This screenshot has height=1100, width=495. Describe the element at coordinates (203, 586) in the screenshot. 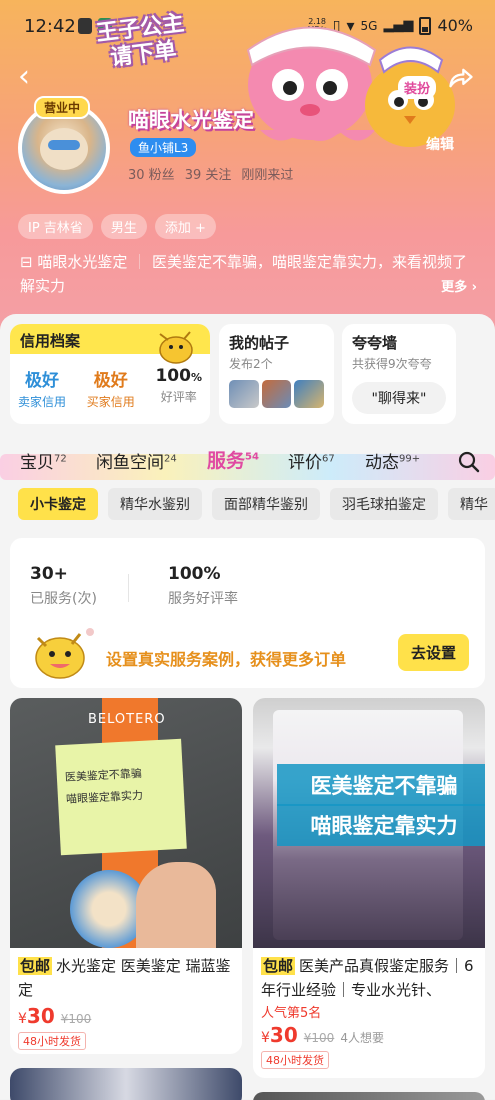

I see `service-rating: 100% 服务好评率` at that location.